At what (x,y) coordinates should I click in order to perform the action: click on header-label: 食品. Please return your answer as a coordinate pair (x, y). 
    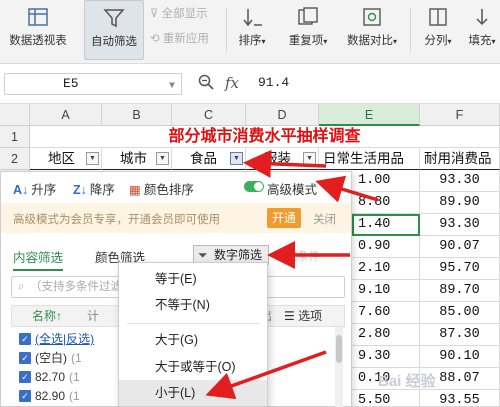
    Looking at the image, I should click on (203, 158).